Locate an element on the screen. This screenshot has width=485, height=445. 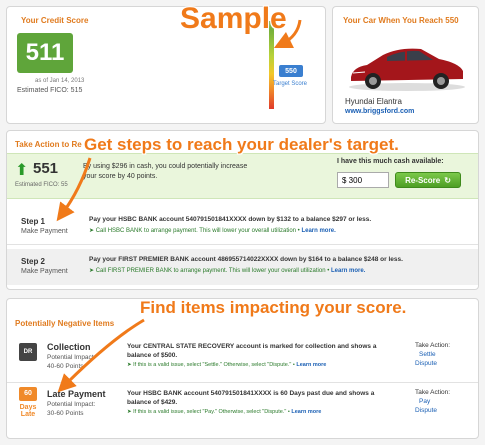
steps-callout: Get steps to reach your dealer's target. is located at coordinates (241, 144).